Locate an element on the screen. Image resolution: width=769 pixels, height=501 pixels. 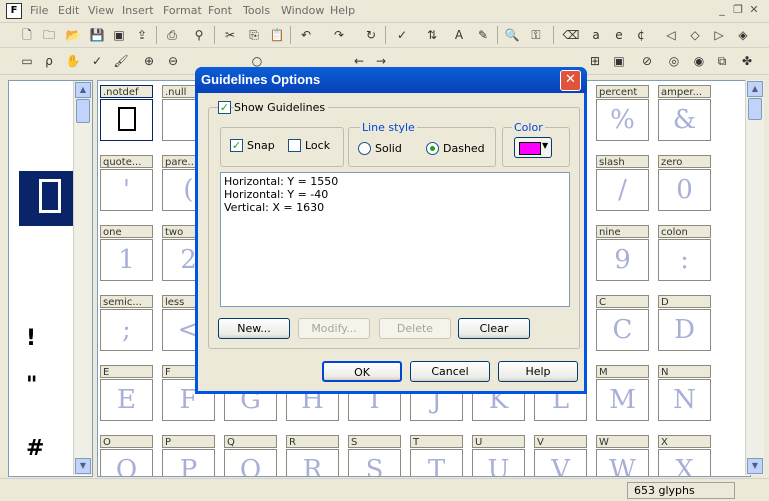
snap-checkbox: ✓ is located at coordinates (236, 145).